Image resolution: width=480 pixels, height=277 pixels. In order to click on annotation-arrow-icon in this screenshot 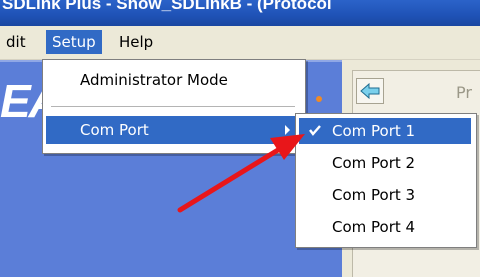, I will do `click(241, 173)`.